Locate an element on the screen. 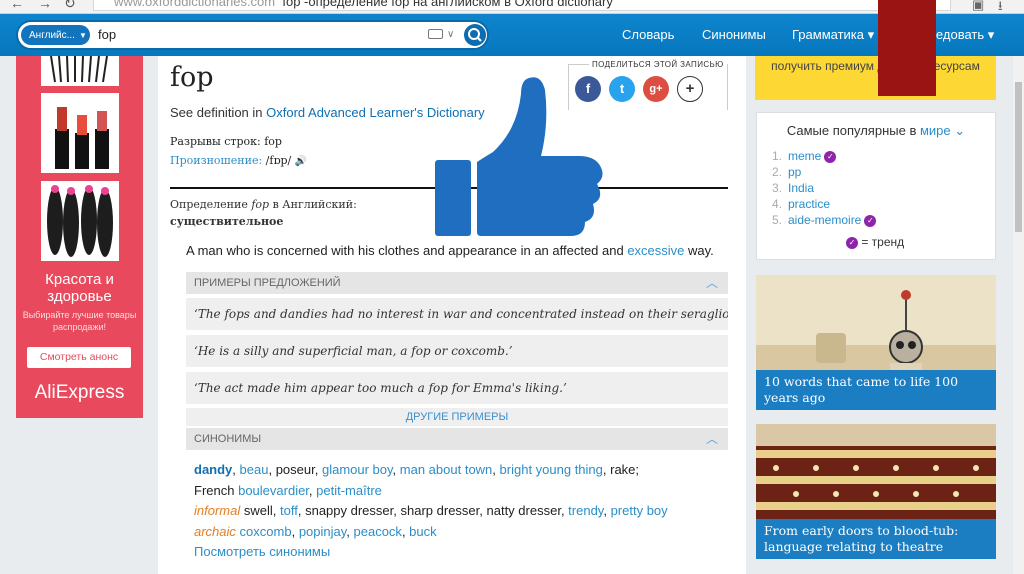 The width and height of the screenshot is (1024, 574). thumbs-up-icon is located at coordinates (519, 156).